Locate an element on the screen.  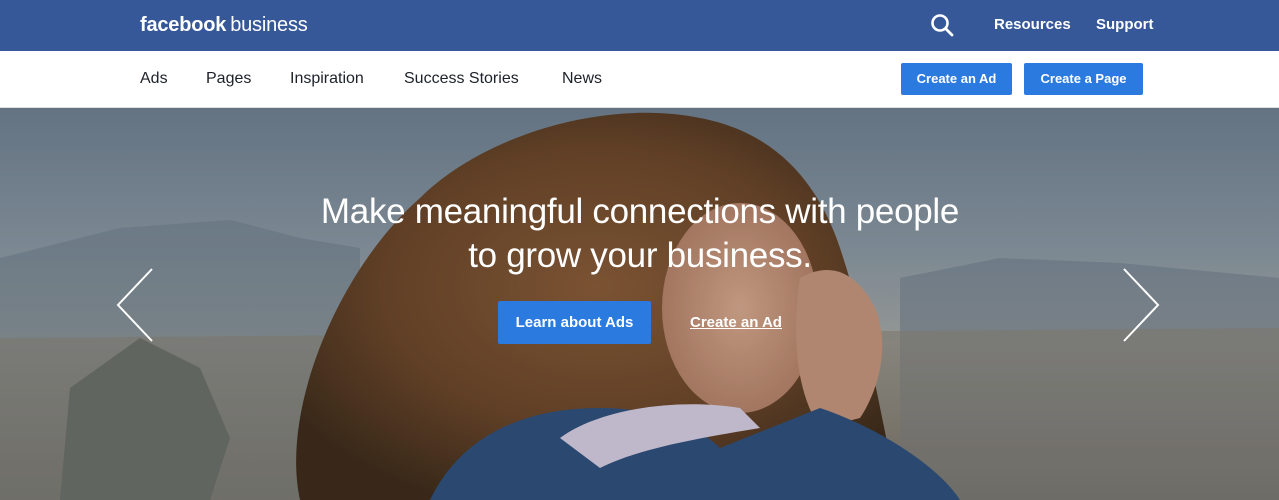
facebook-business-logo: facebook business is located at coordinates (224, 25).